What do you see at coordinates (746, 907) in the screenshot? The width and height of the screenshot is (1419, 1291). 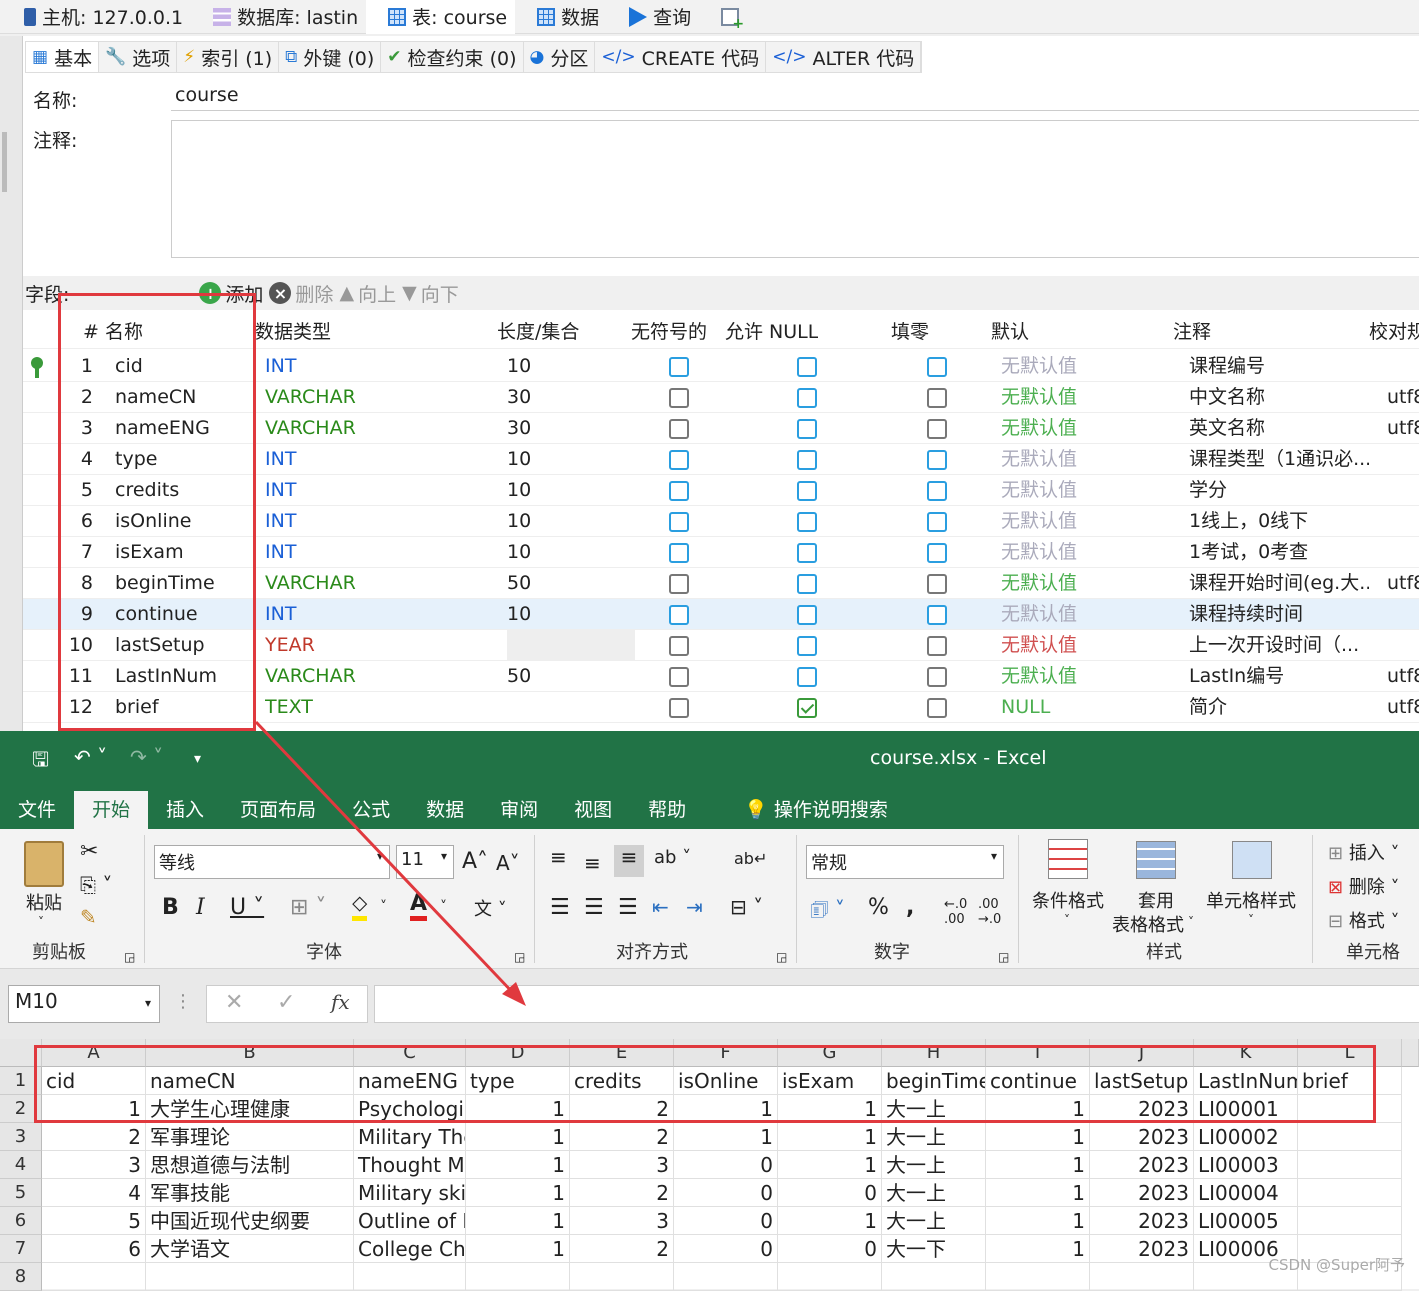 I see `merge-center-icon: ⊟ ˅` at bounding box center [746, 907].